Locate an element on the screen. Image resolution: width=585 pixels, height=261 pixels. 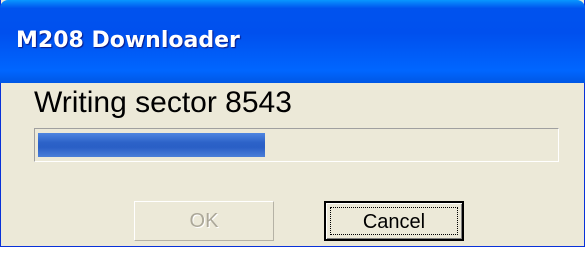
ok-button-label: OK is located at coordinates (204, 221).